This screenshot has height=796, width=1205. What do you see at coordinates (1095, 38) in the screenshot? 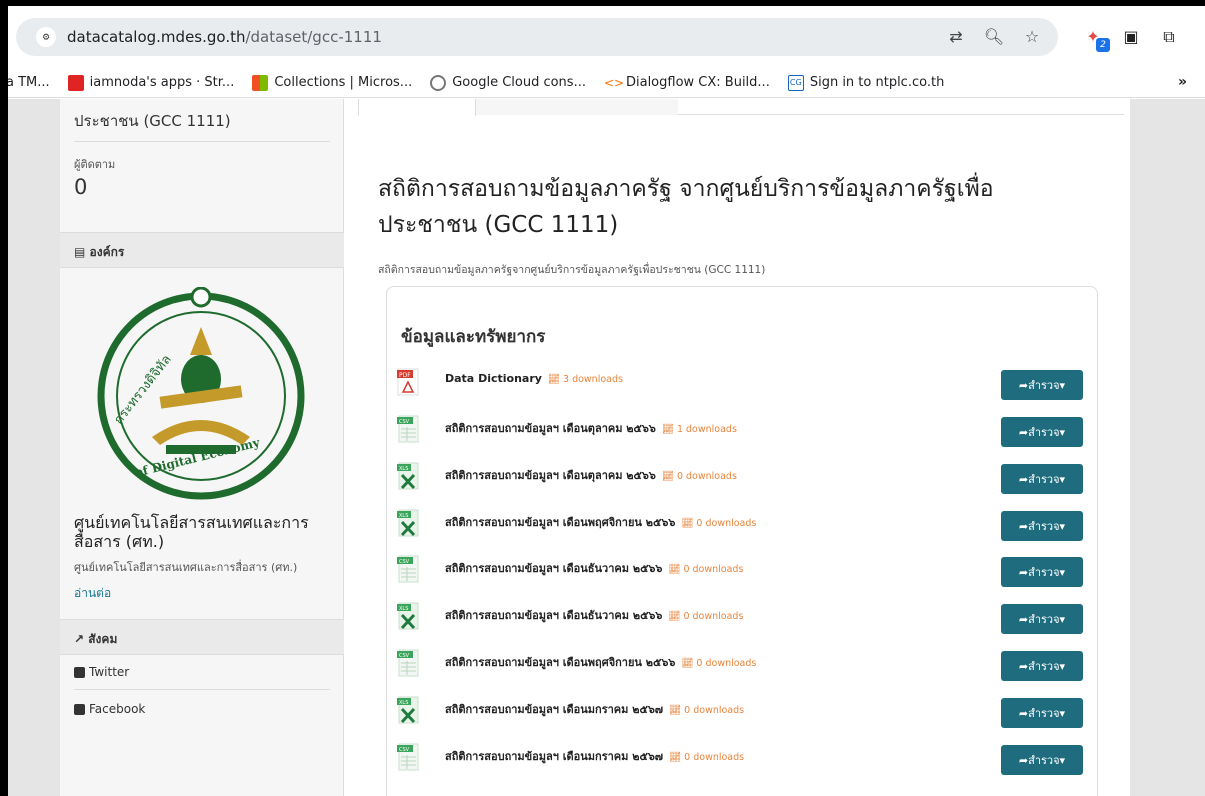
I see `extension-icon: ✦ 2` at bounding box center [1095, 38].